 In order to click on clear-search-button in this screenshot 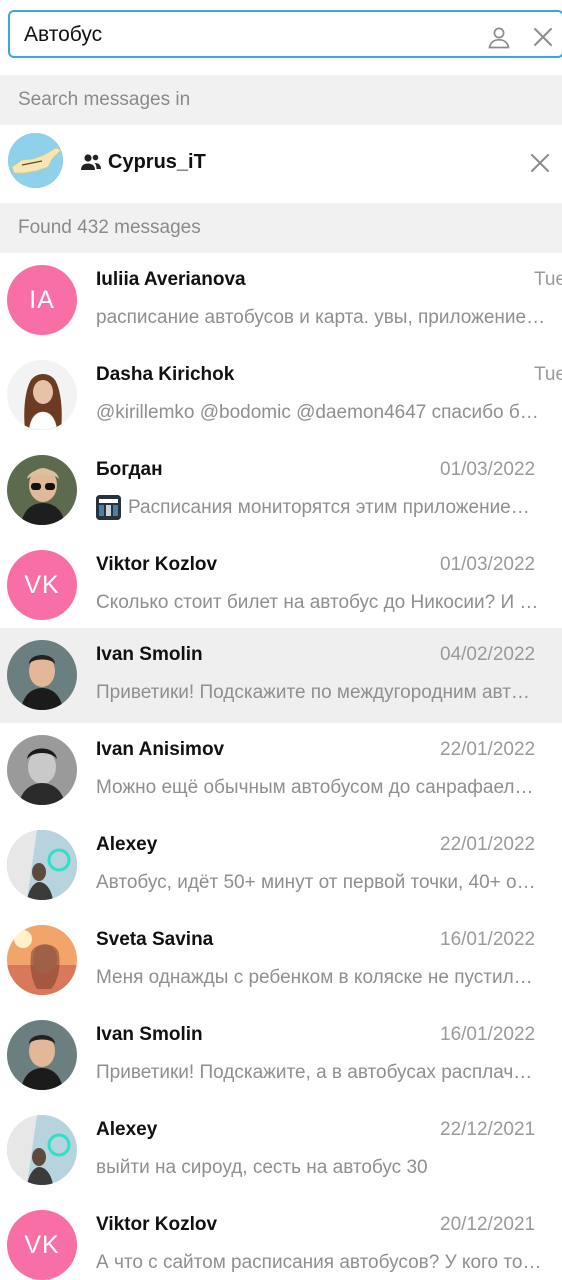, I will do `click(543, 37)`.